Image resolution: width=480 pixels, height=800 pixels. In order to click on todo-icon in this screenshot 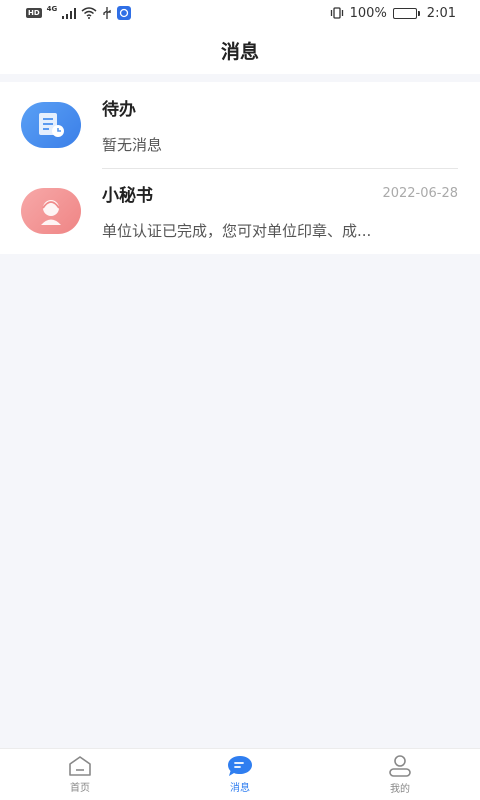, I will do `click(51, 125)`.